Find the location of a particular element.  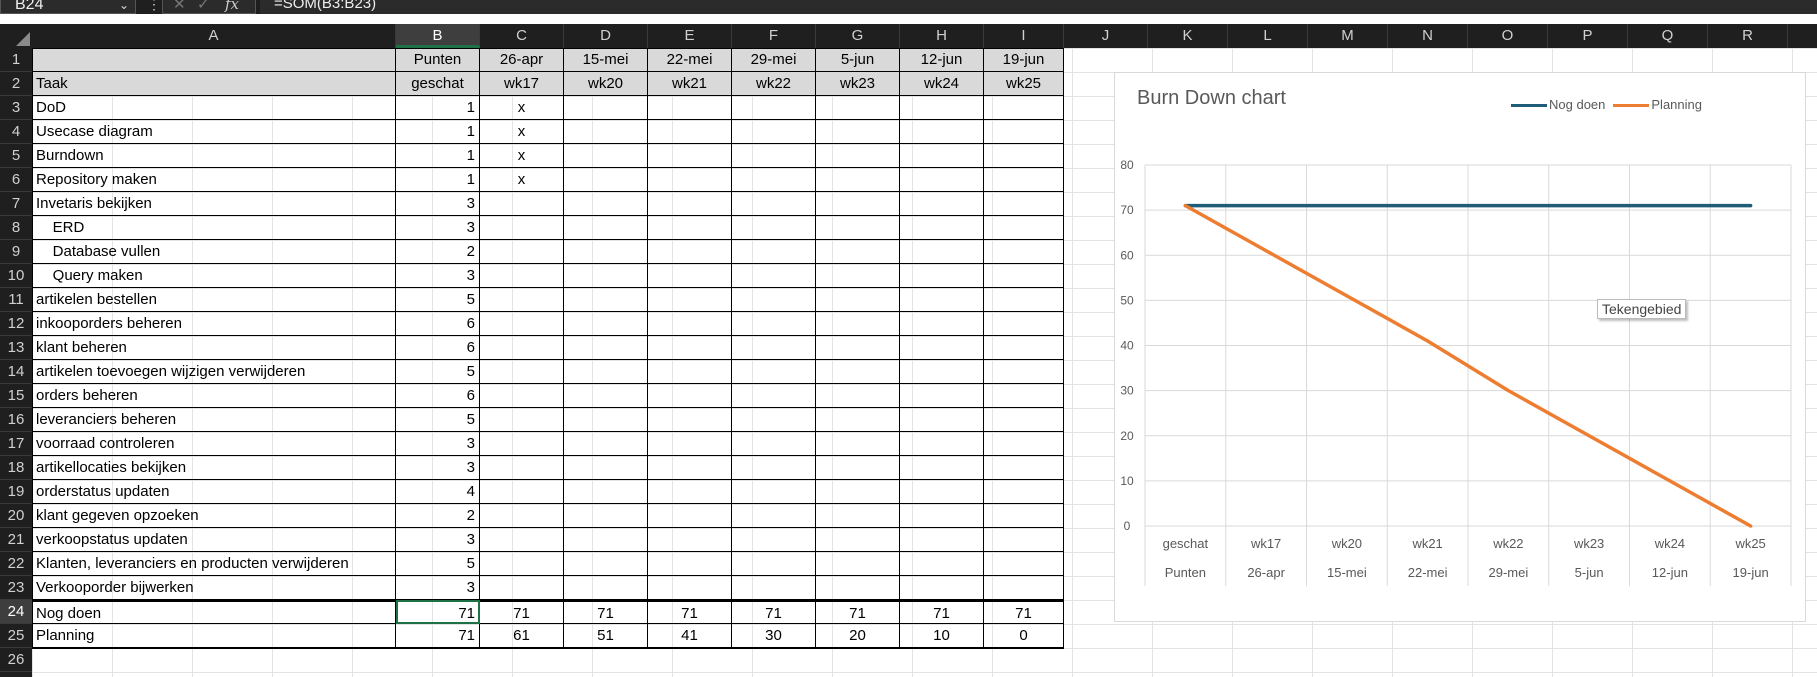

column-header-e: E is located at coordinates (690, 36).